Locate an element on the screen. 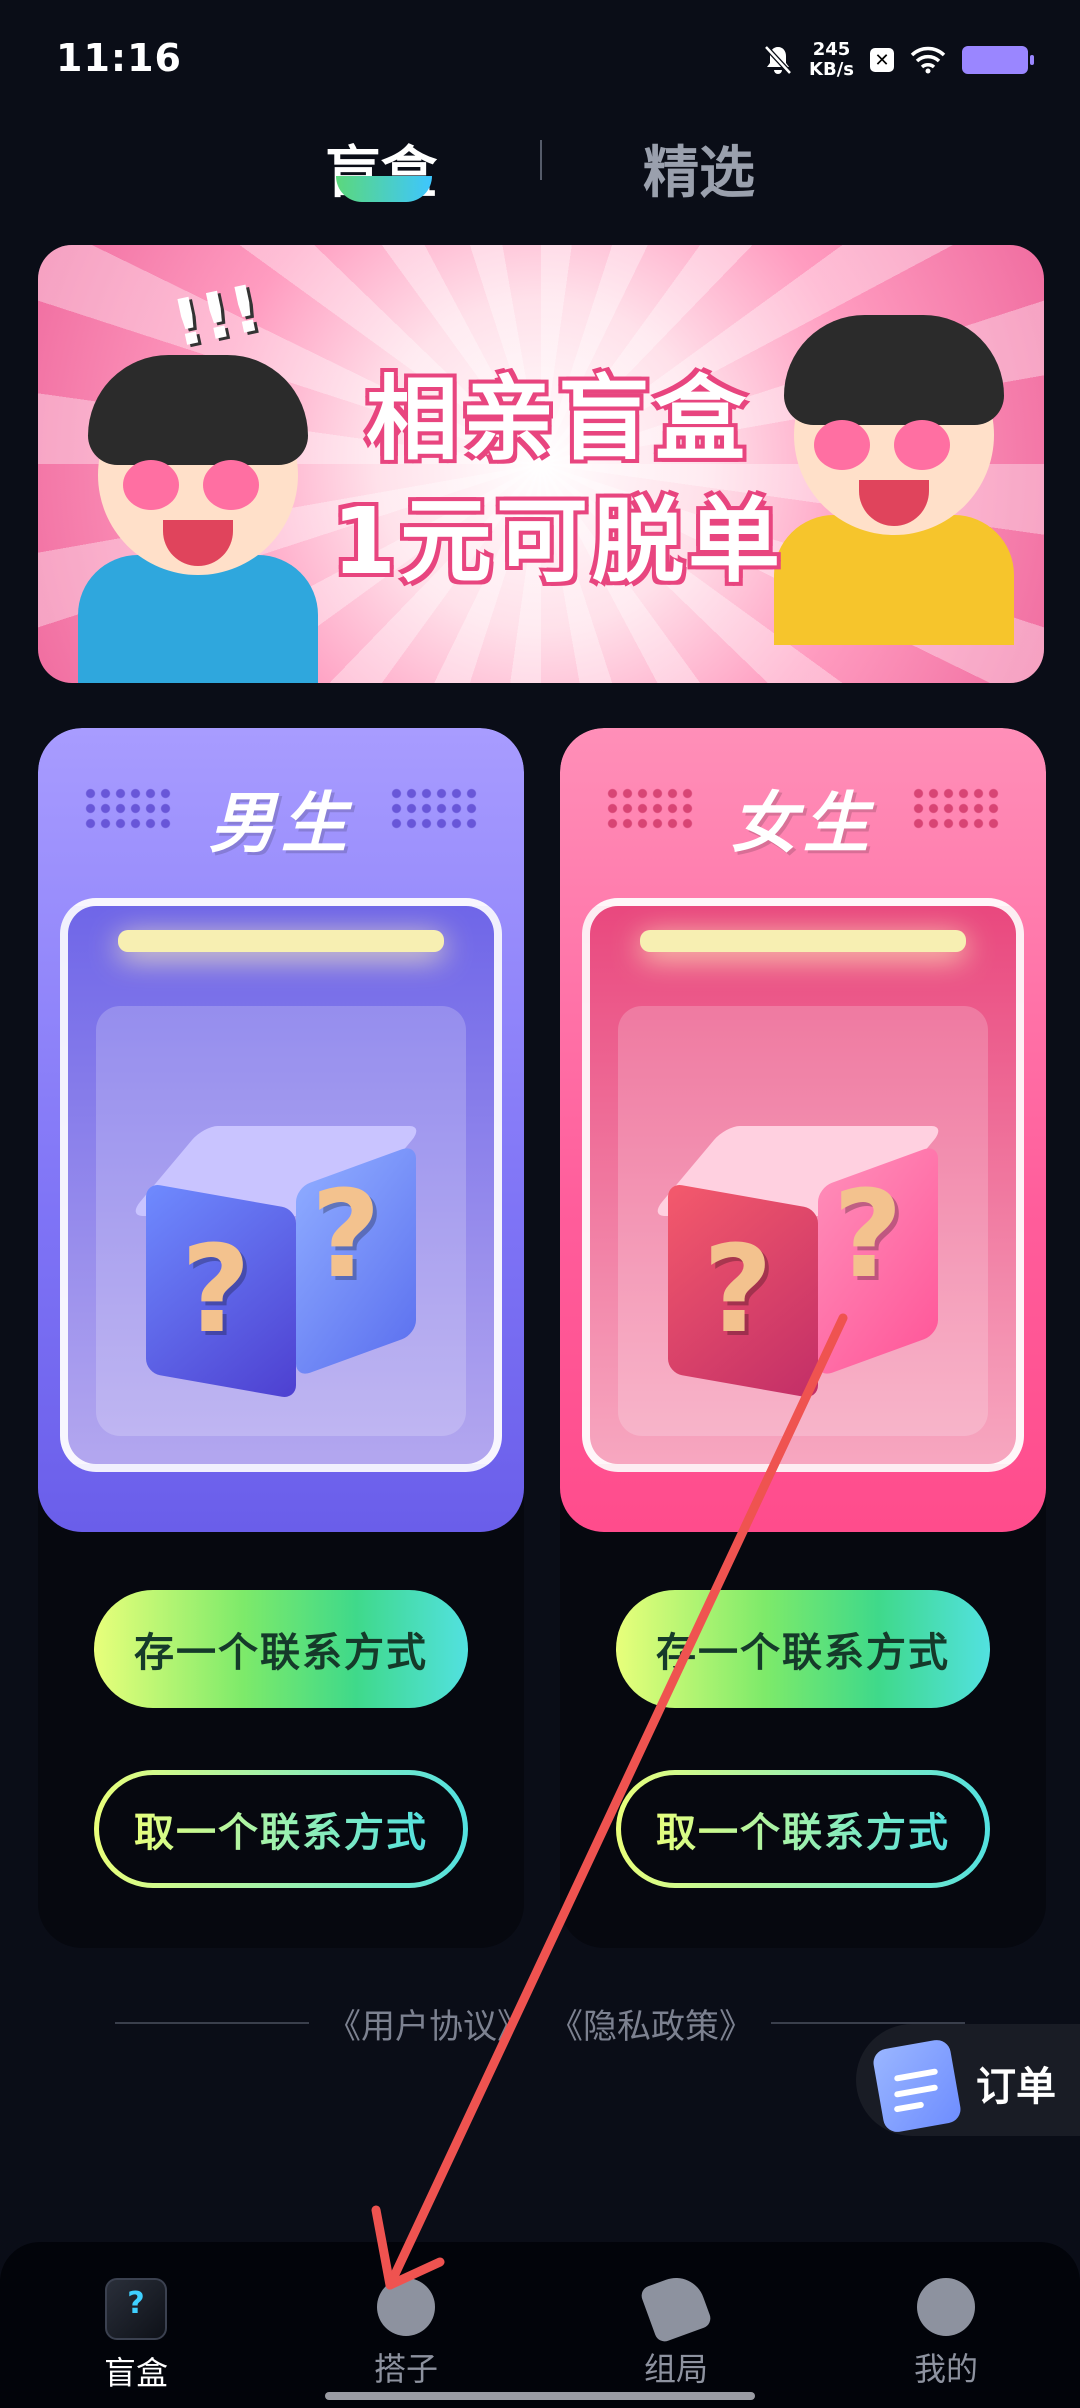 The image size is (1080, 2408). female-take-contact-button: 取一个联系方式 is located at coordinates (803, 1829).